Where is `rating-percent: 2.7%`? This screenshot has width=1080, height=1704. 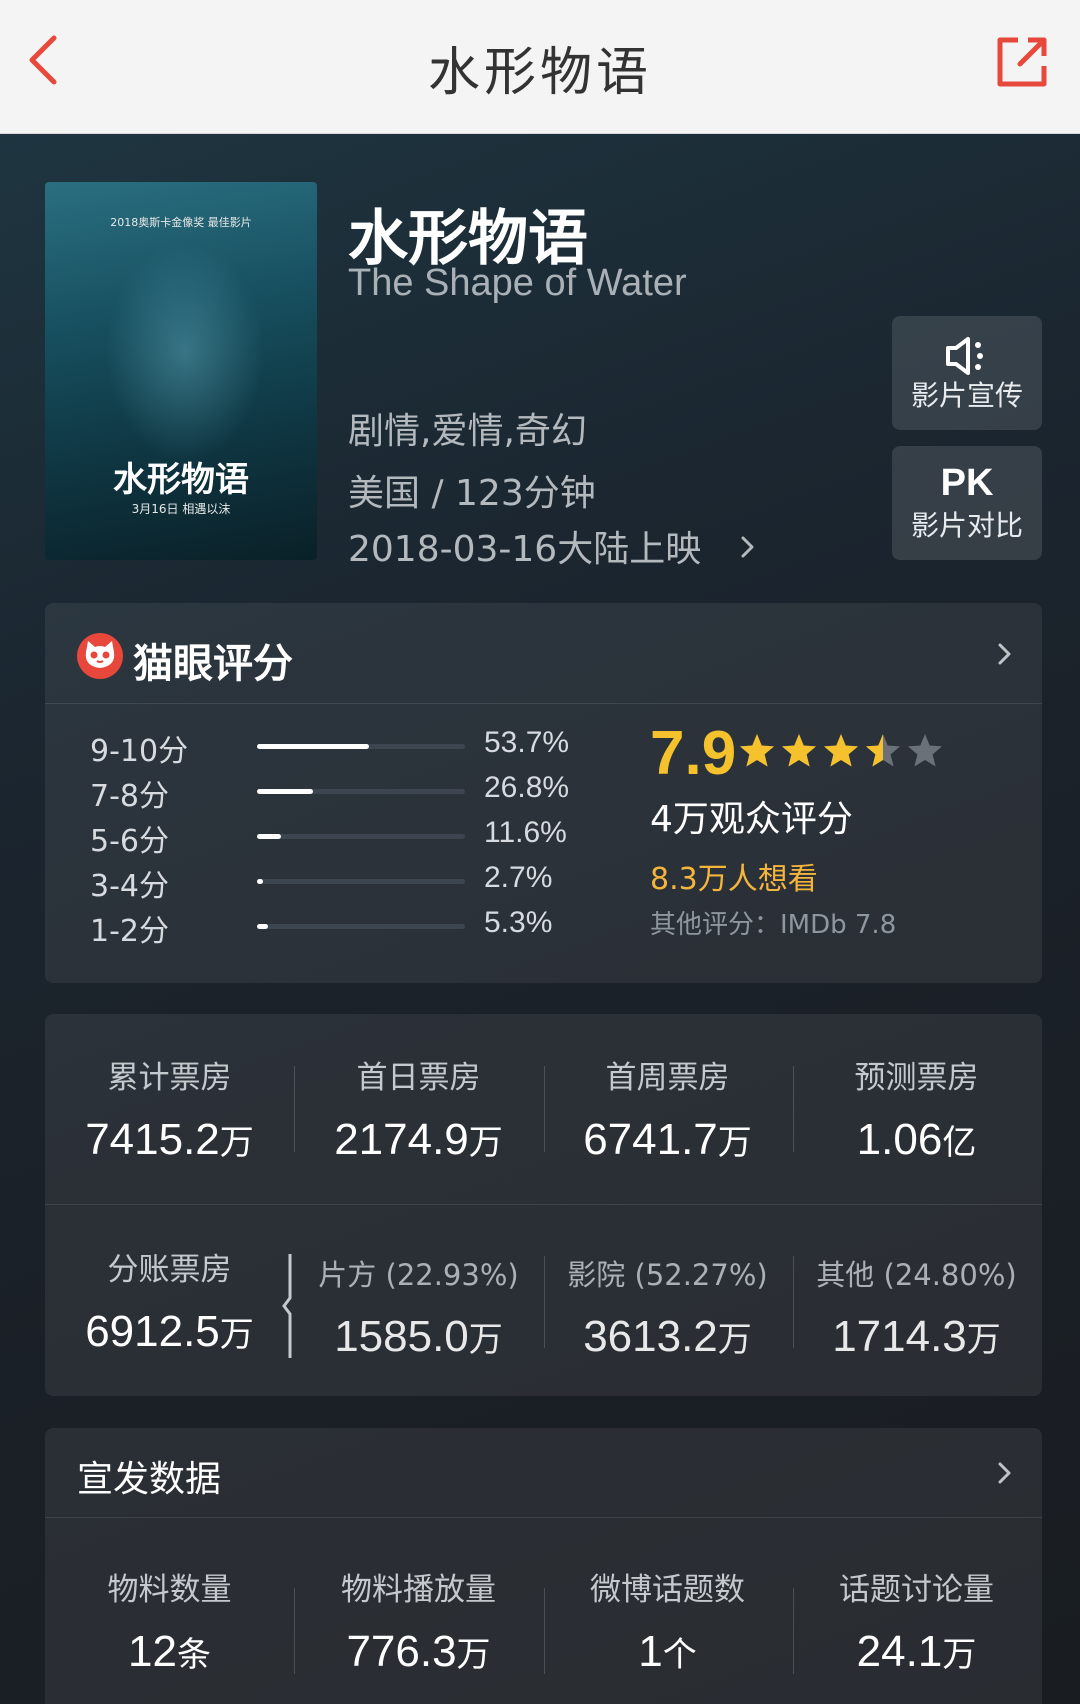
rating-percent: 2.7% is located at coordinates (518, 877).